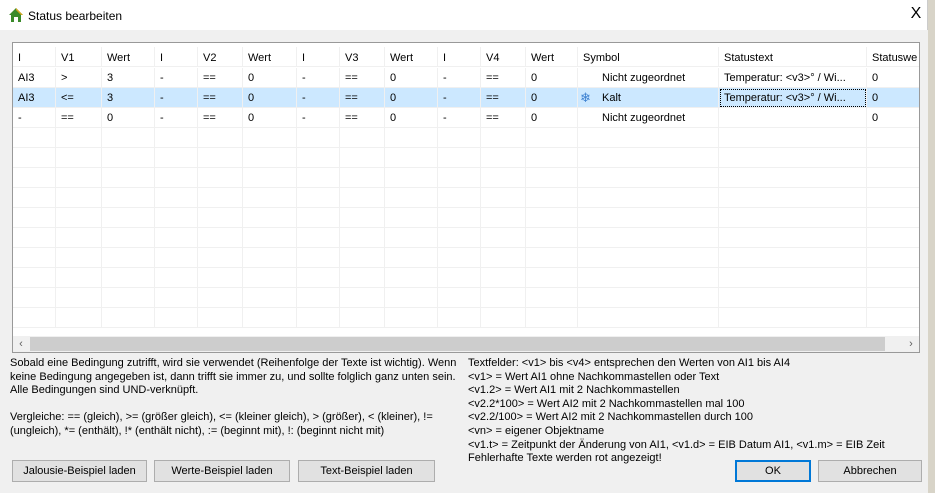  I want to click on table-cell: AI3, so click(34, 78).